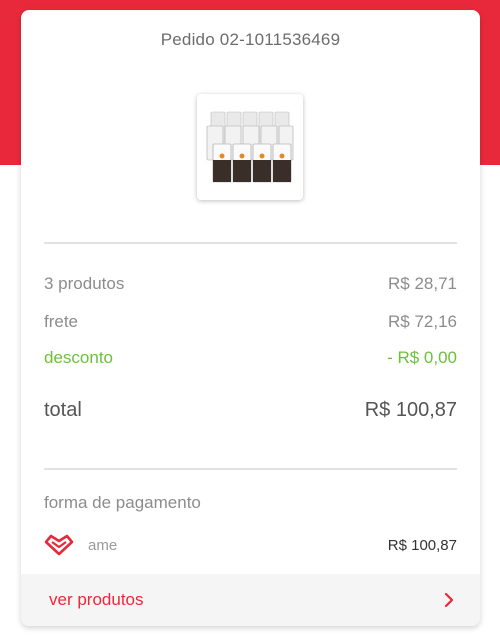  Describe the element at coordinates (59, 545) in the screenshot. I see `heart-icon` at that location.